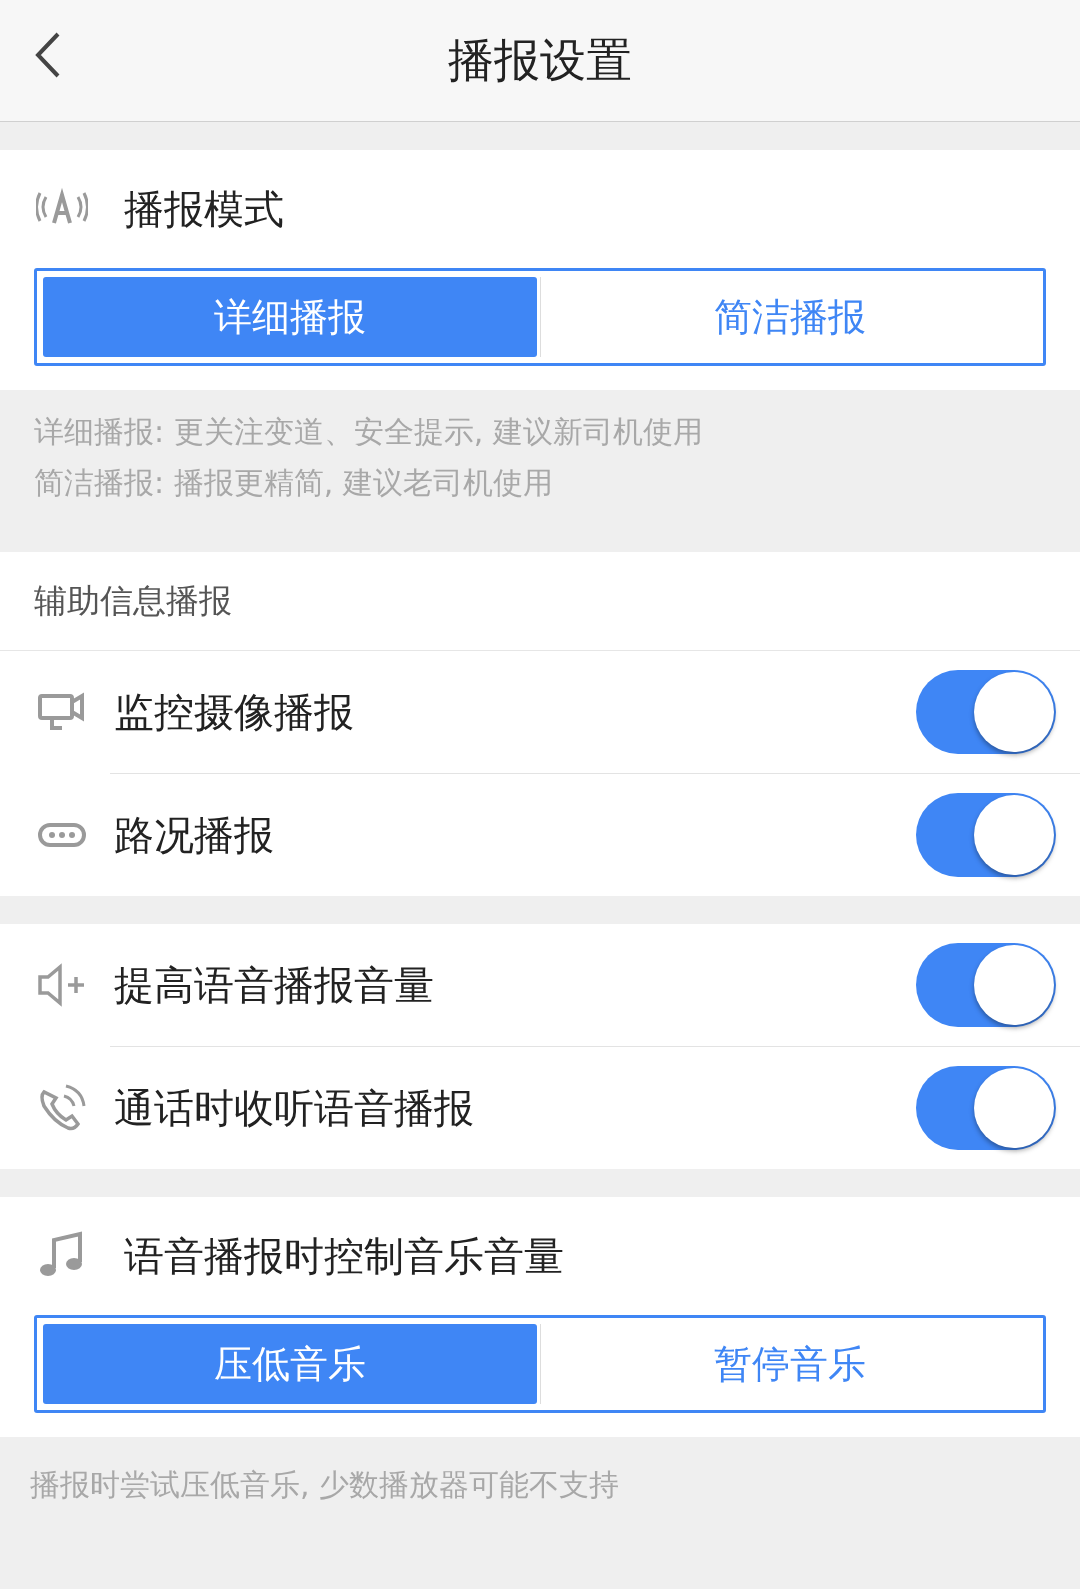 The image size is (1080, 1589). What do you see at coordinates (274, 985) in the screenshot?
I see `setting-label: 提高语音播报音量` at bounding box center [274, 985].